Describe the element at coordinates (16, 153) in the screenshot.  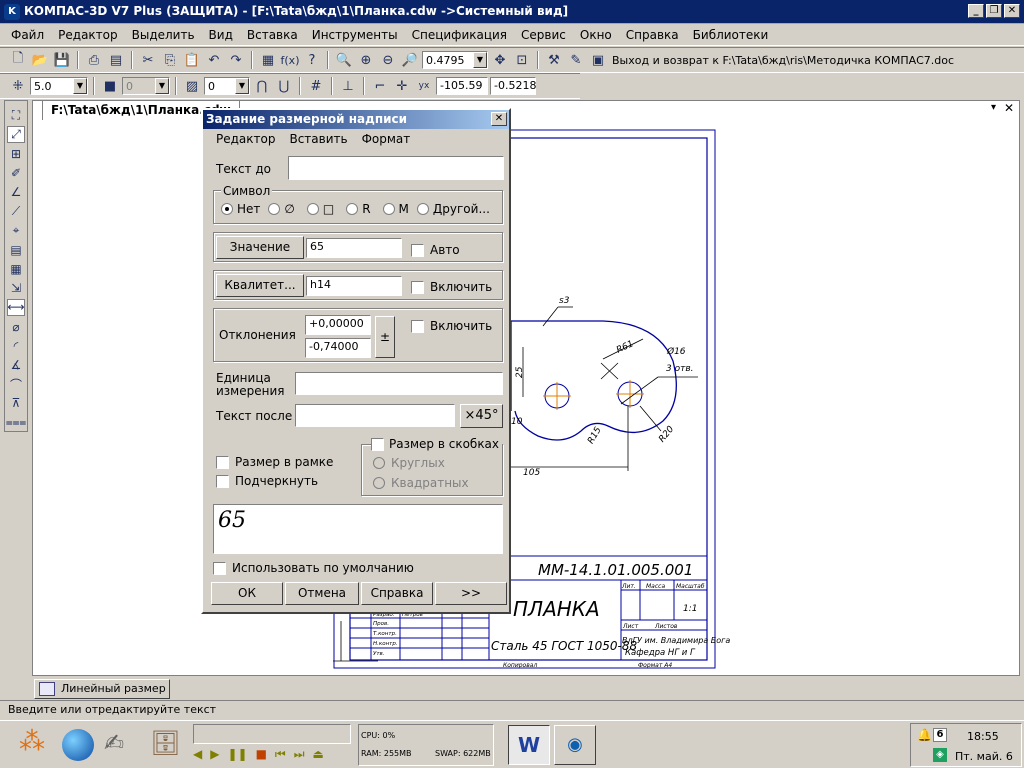
I see `designations-icon: ⊞` at that location.